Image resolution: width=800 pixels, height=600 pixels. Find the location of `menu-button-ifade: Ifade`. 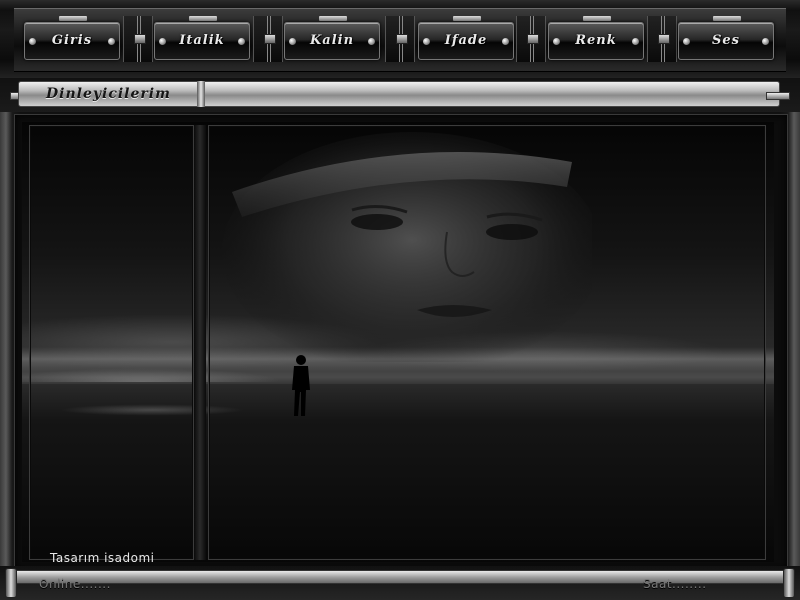

menu-button-ifade: Ifade is located at coordinates (466, 38).